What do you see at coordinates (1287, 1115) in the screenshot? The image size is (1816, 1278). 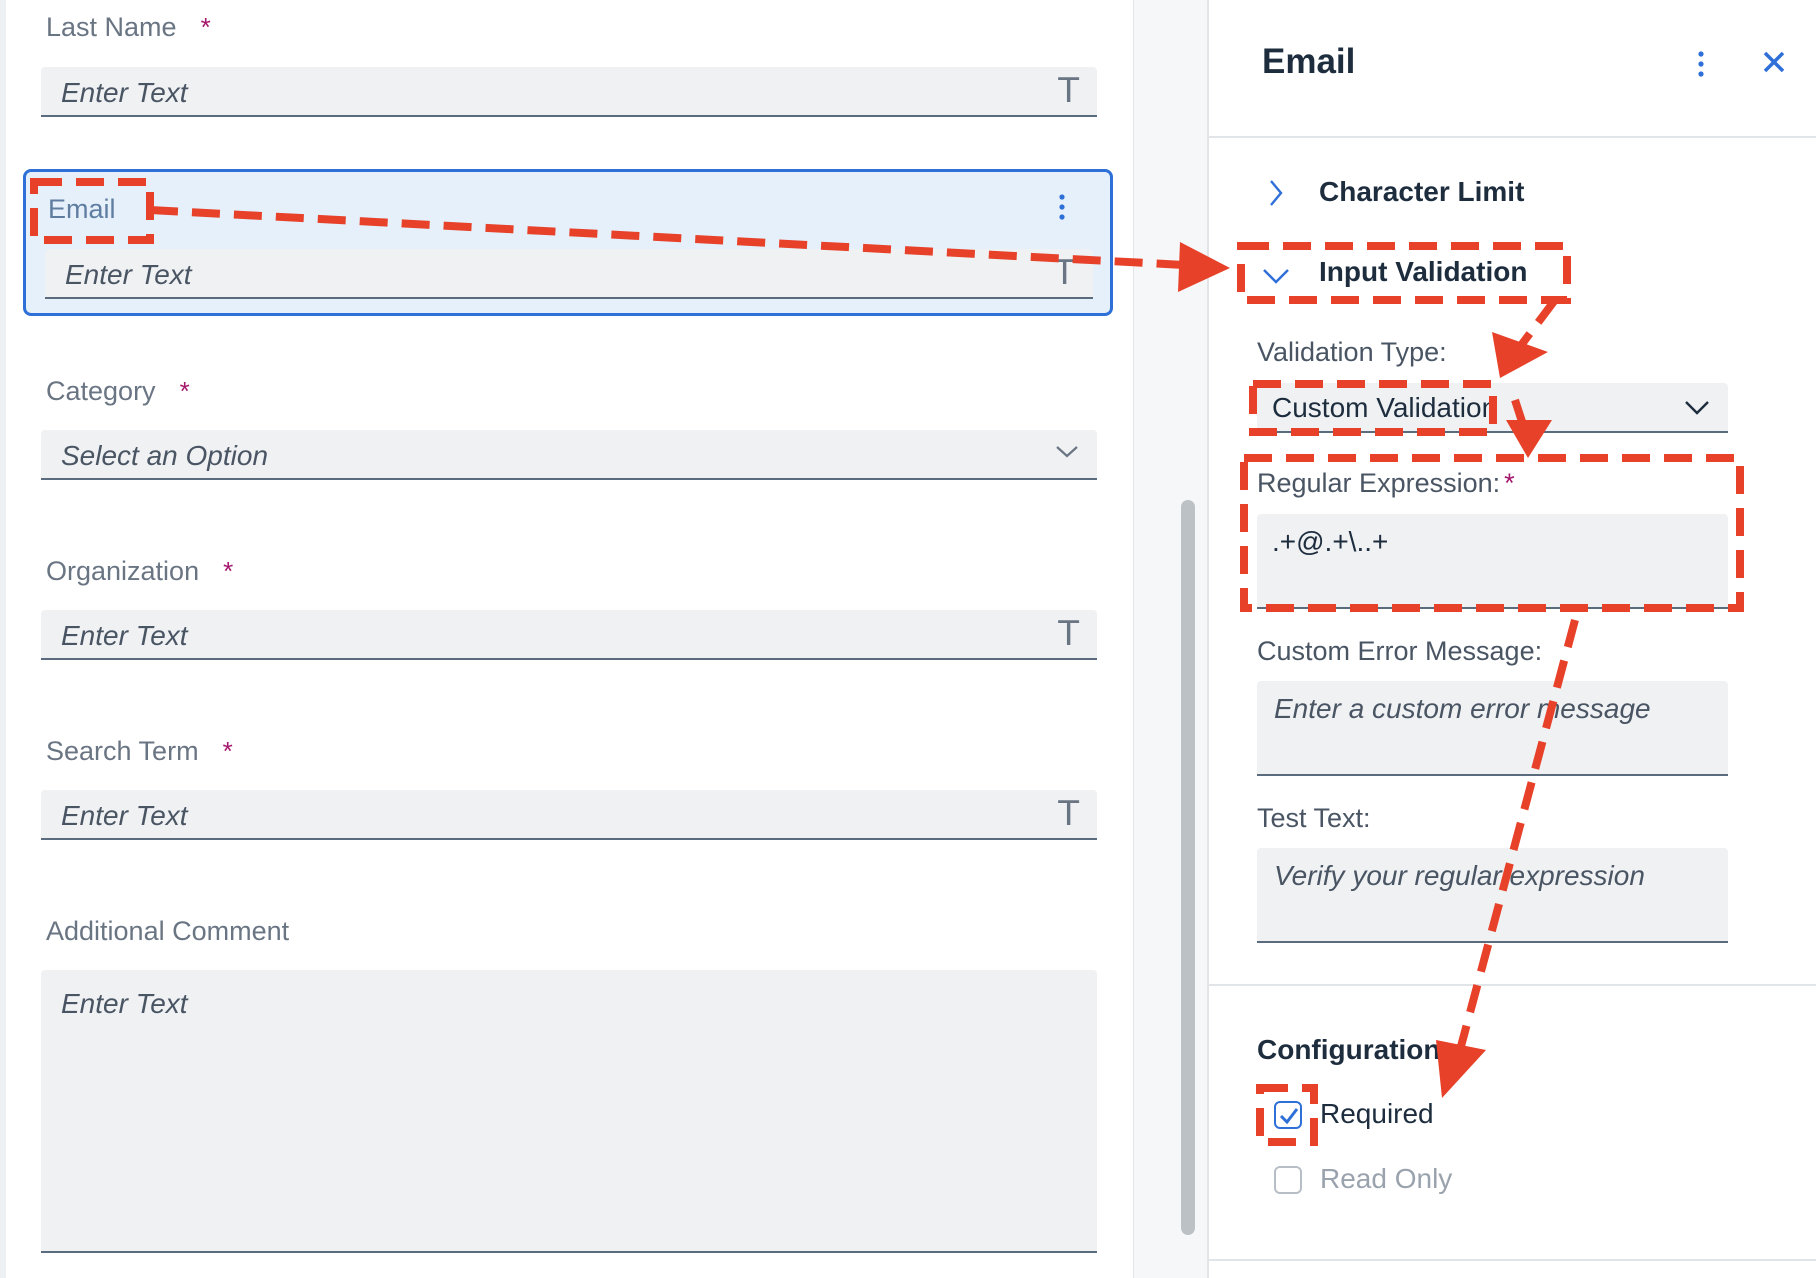 I see `annotation-box-required-checkbox` at bounding box center [1287, 1115].